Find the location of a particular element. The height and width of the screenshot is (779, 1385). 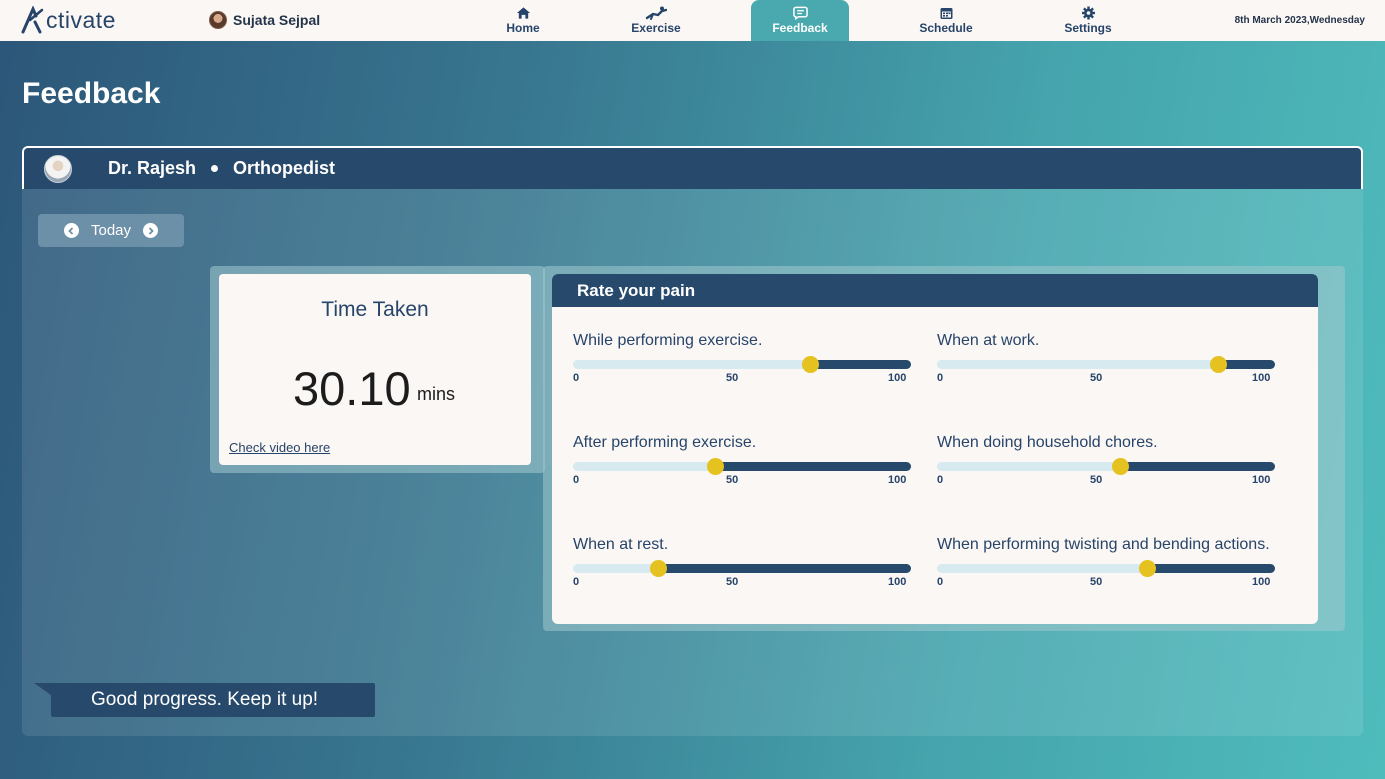

chevron-right-icon is located at coordinates (151, 230).